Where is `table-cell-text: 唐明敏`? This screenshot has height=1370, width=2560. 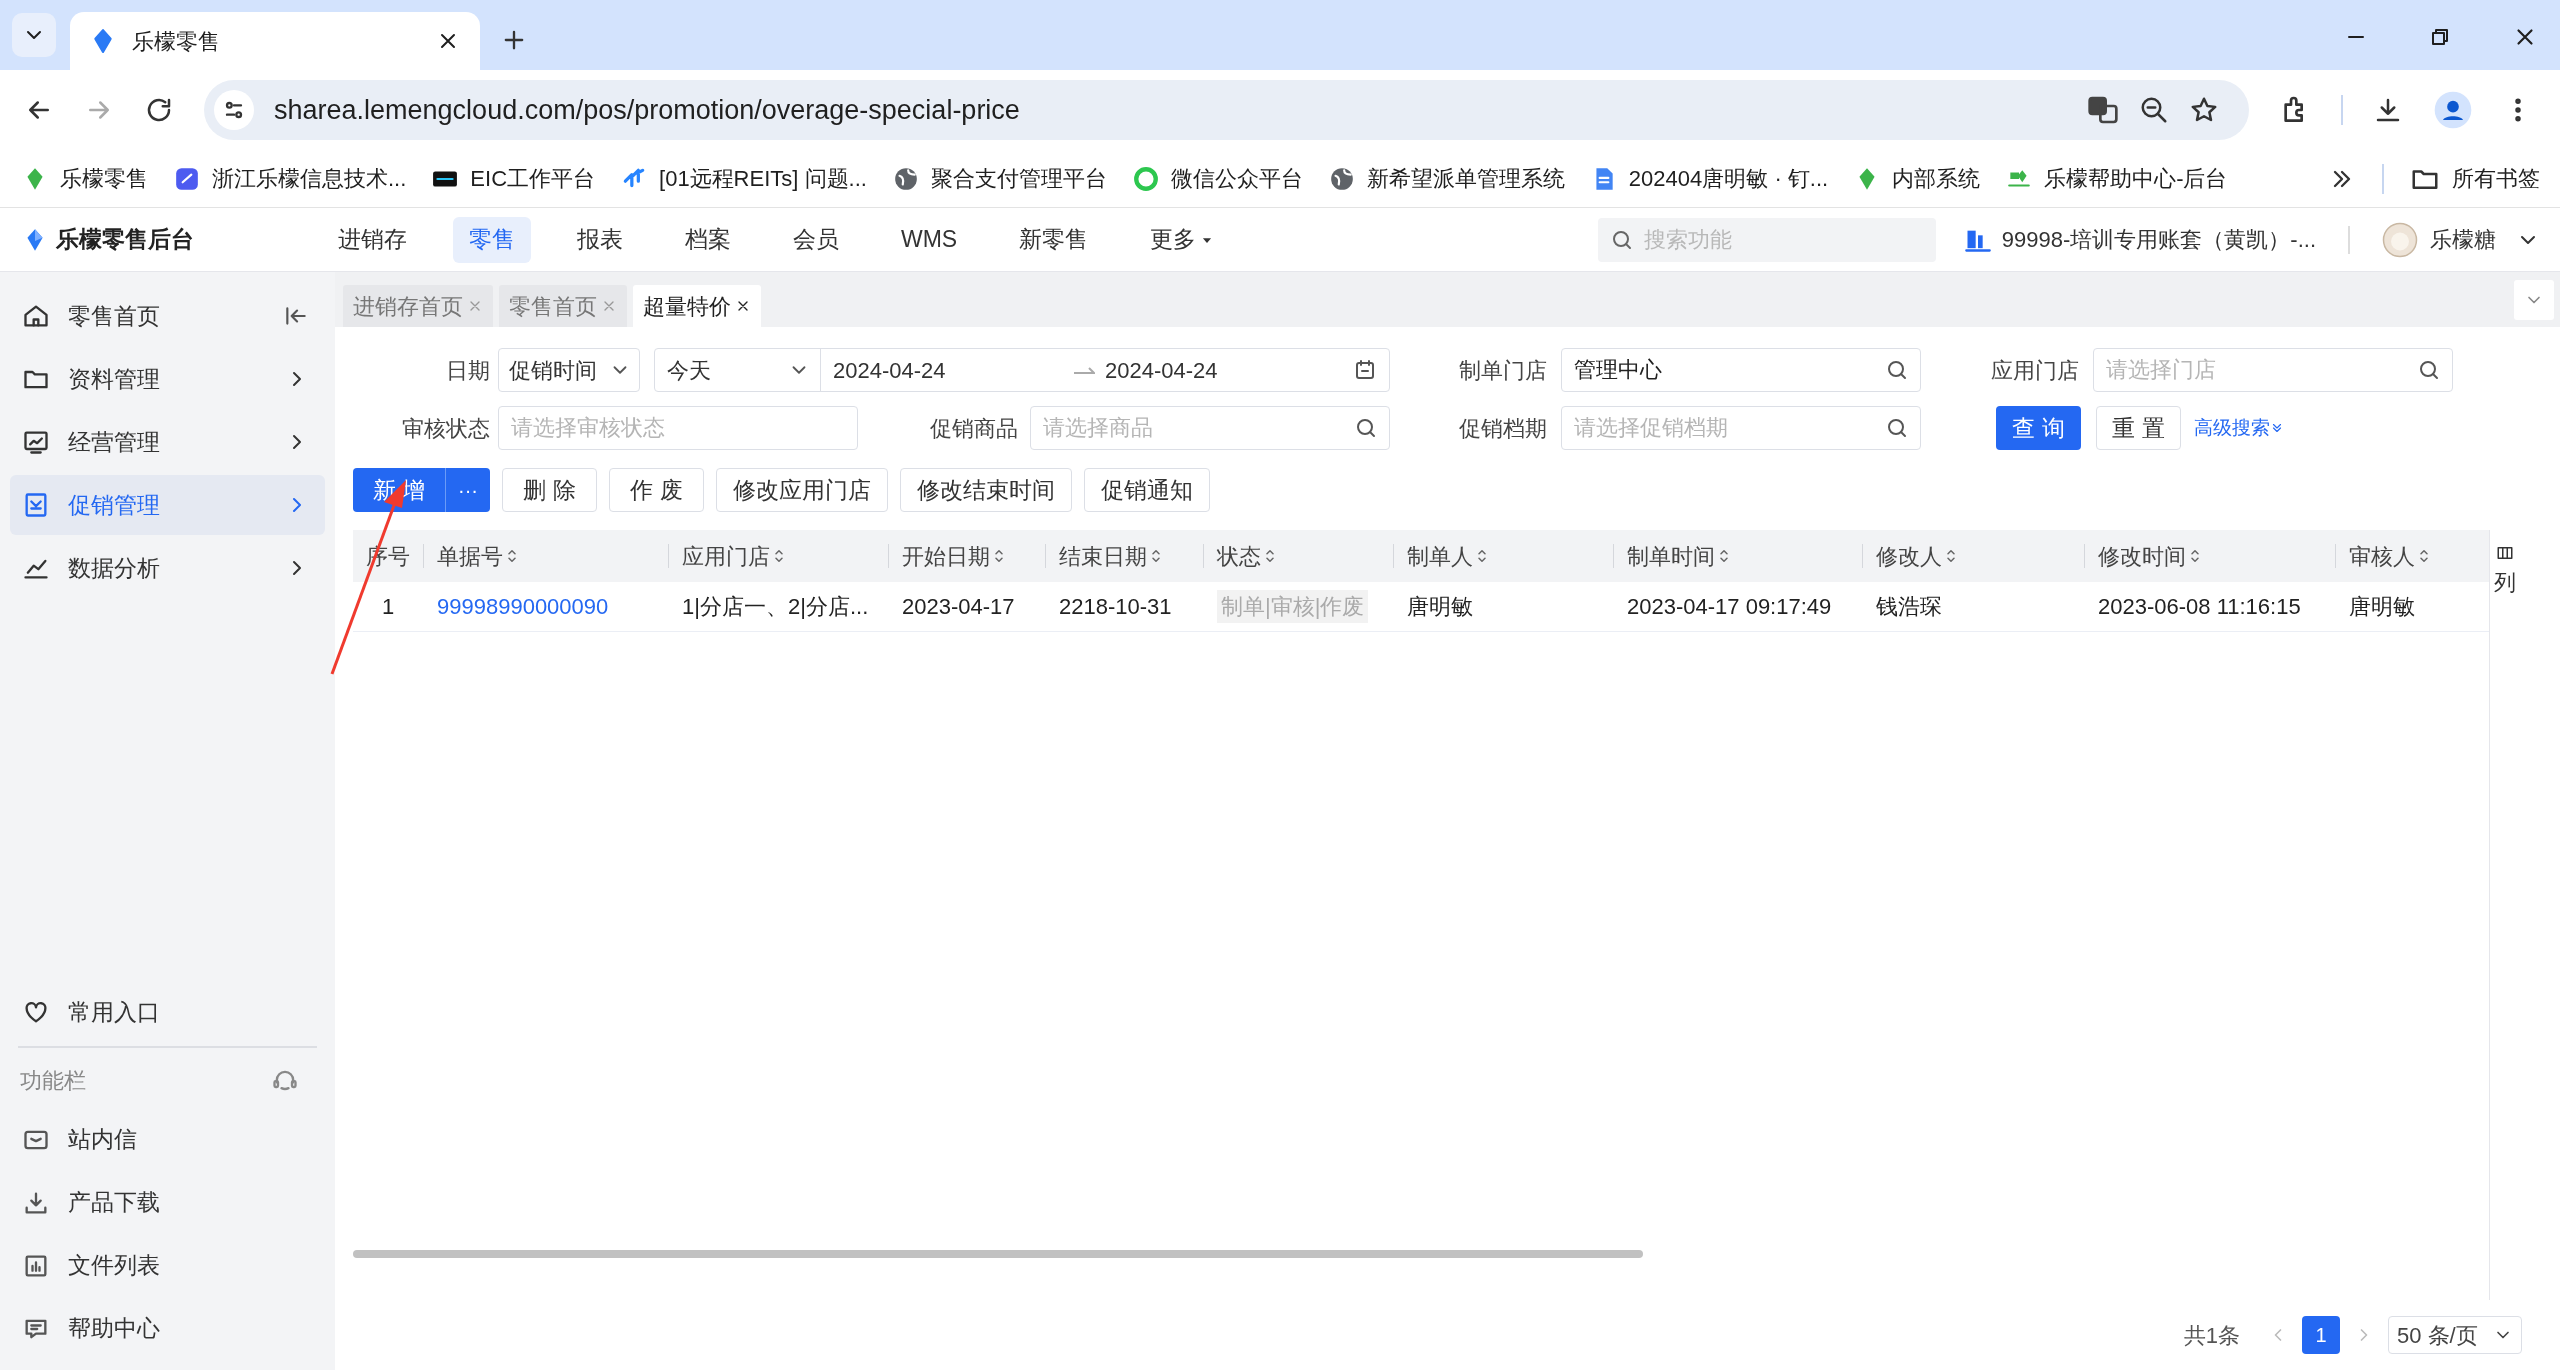
table-cell-text: 唐明敏 is located at coordinates (1440, 607).